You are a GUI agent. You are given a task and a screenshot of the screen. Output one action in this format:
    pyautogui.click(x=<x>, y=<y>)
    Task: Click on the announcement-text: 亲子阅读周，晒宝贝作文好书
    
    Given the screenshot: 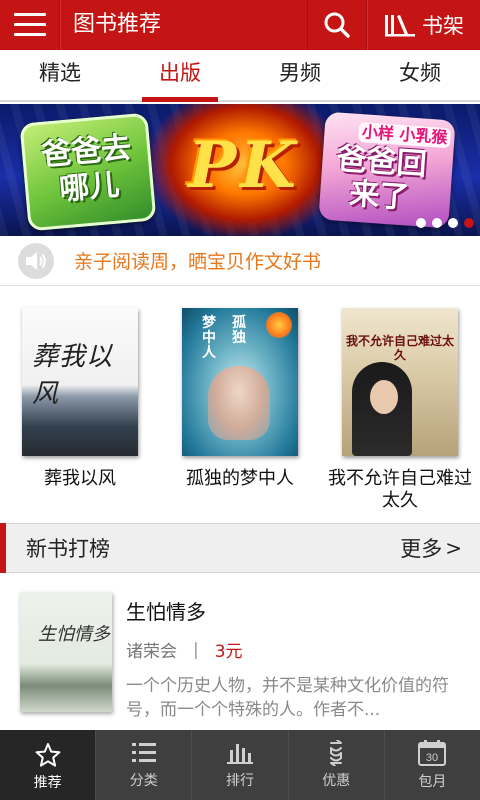 What is the action you would take?
    pyautogui.click(x=198, y=262)
    